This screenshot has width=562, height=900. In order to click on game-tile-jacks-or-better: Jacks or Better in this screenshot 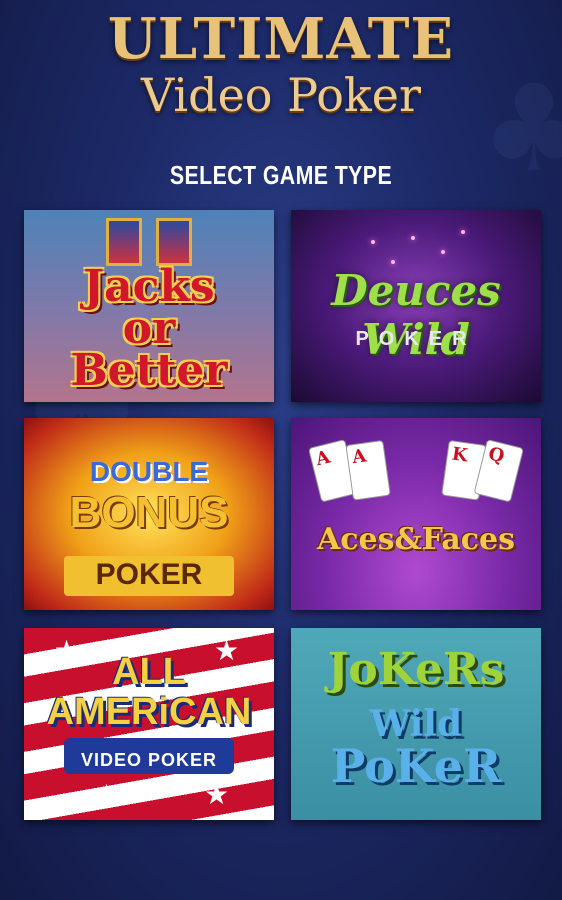, I will do `click(149, 306)`.